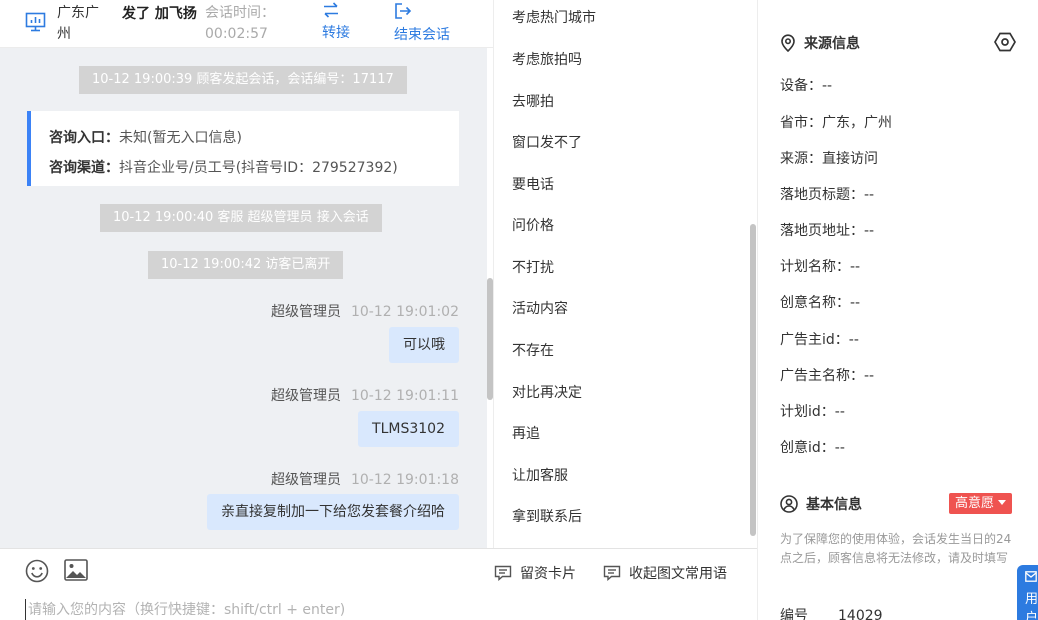  Describe the element at coordinates (857, 123) in the screenshot. I see `source-region-value: 广东，广州` at that location.